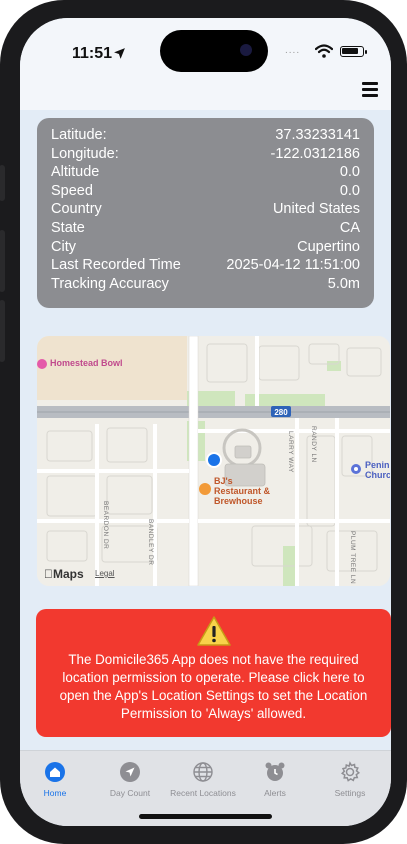  What do you see at coordinates (205, 191) in the screenshot?
I see `info-row: Speed 0.0` at bounding box center [205, 191].